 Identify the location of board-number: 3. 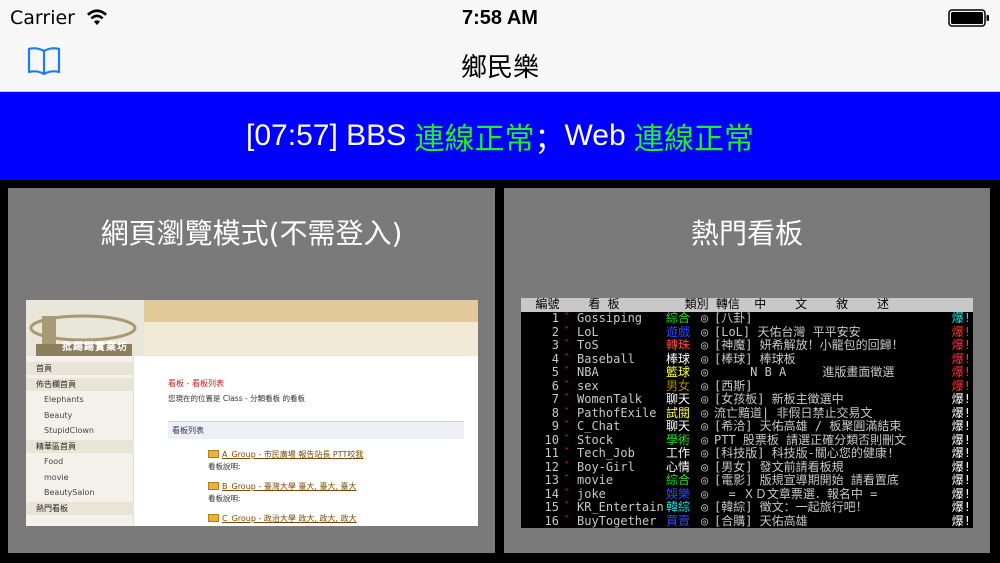
(555, 345).